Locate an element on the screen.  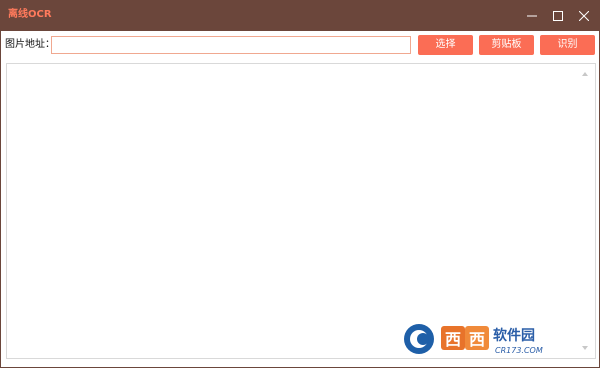
svg-text: CR173.COM is located at coordinates (519, 350).